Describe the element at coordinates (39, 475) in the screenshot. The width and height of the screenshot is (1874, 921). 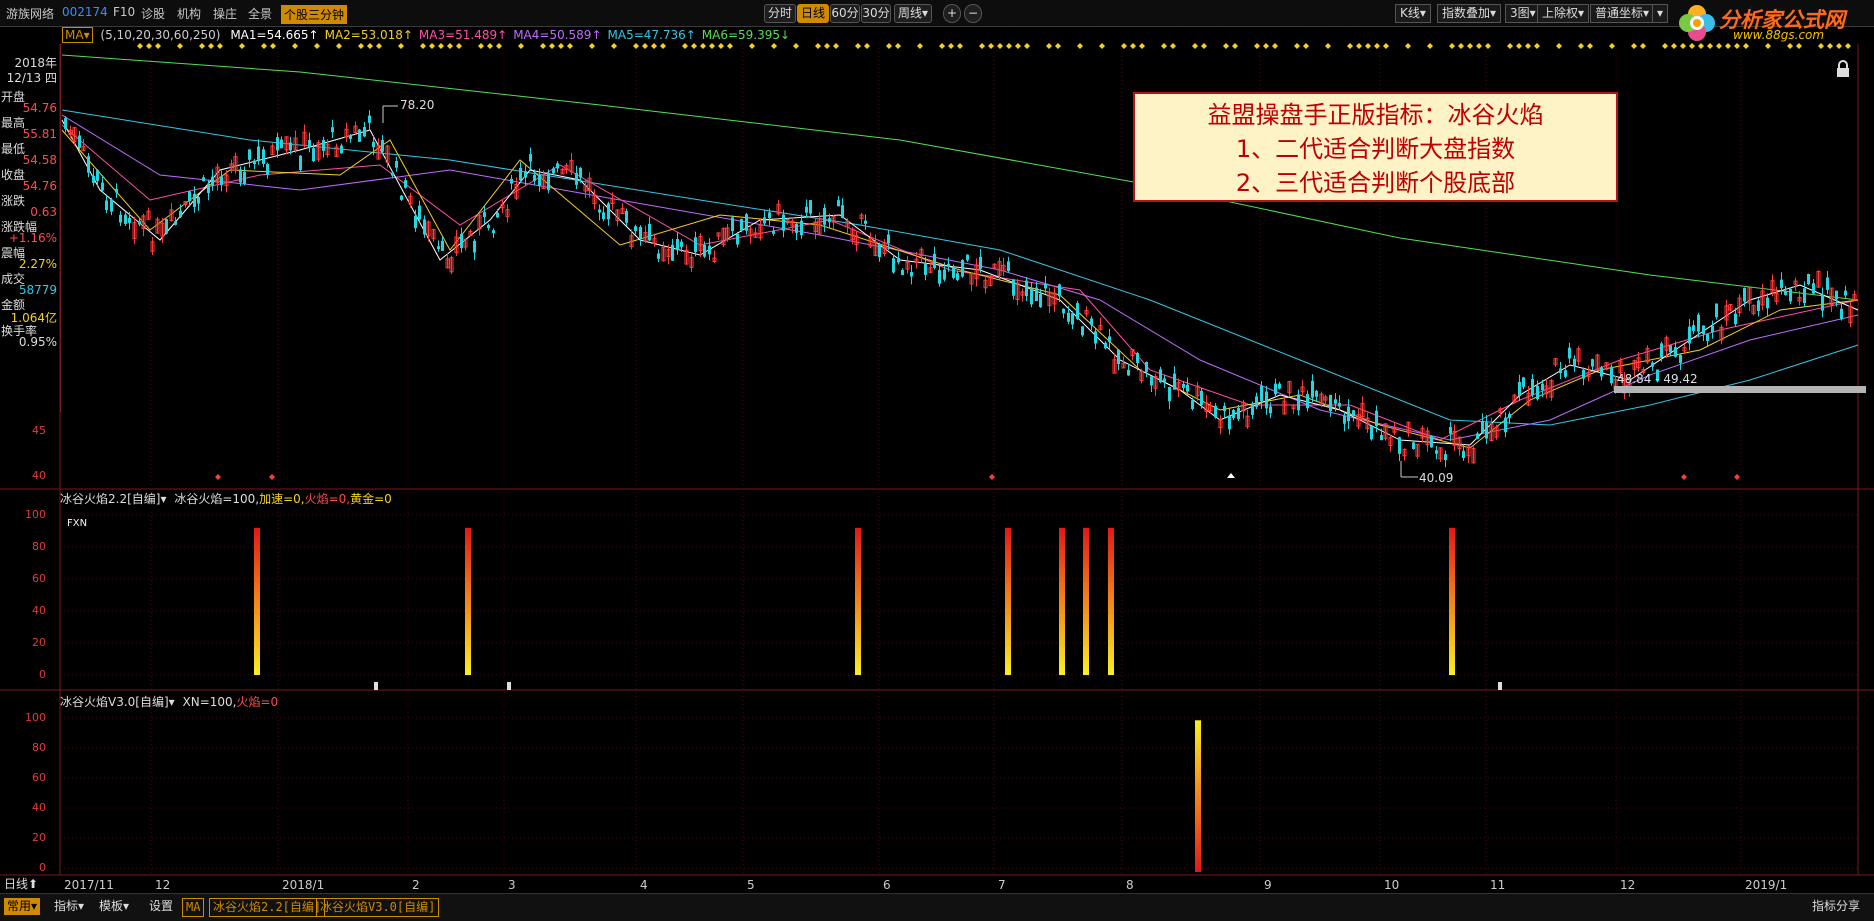
I see `y-tick-40: 40` at that location.